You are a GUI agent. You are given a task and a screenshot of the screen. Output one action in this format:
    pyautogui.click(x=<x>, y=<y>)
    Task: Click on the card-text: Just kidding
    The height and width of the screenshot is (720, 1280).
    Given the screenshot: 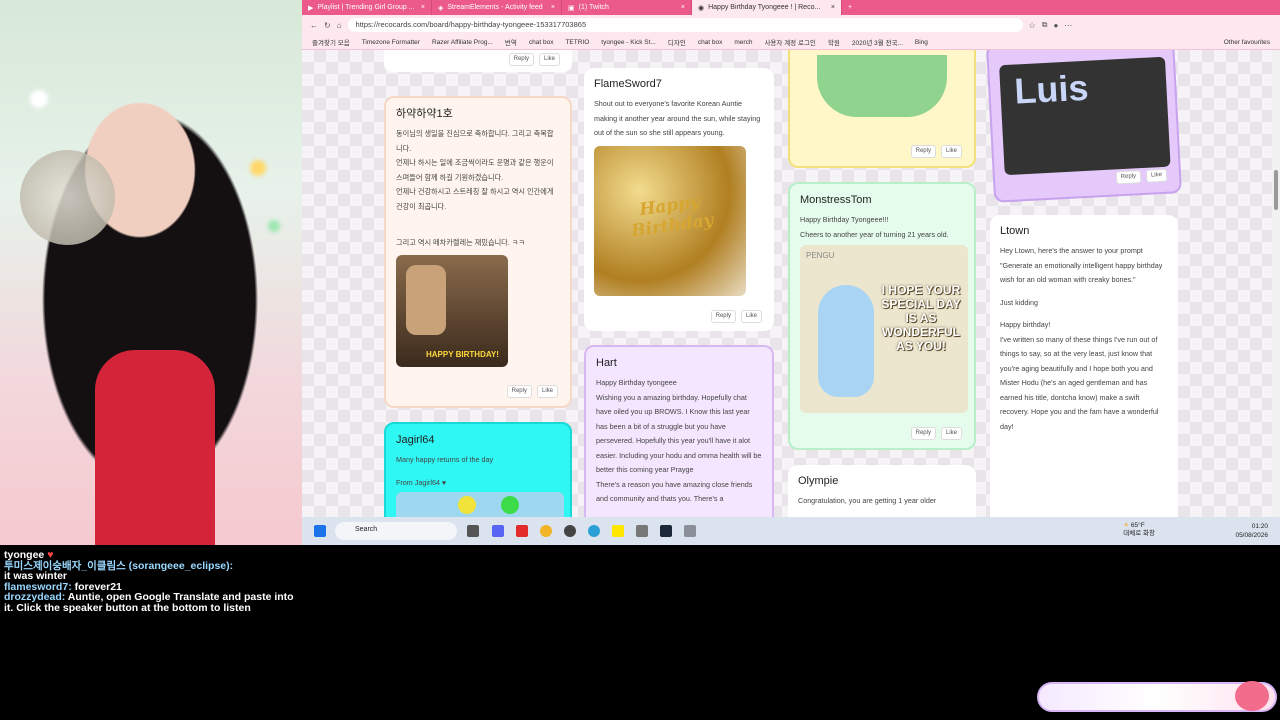 What is the action you would take?
    pyautogui.click(x=1019, y=302)
    